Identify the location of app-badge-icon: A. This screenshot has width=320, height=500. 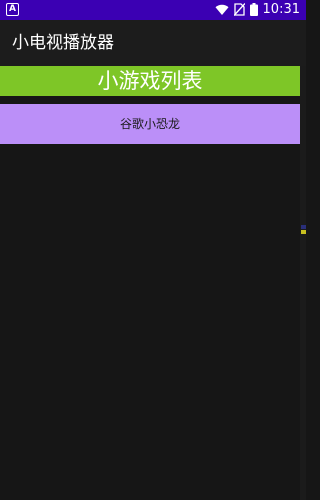
(12, 9).